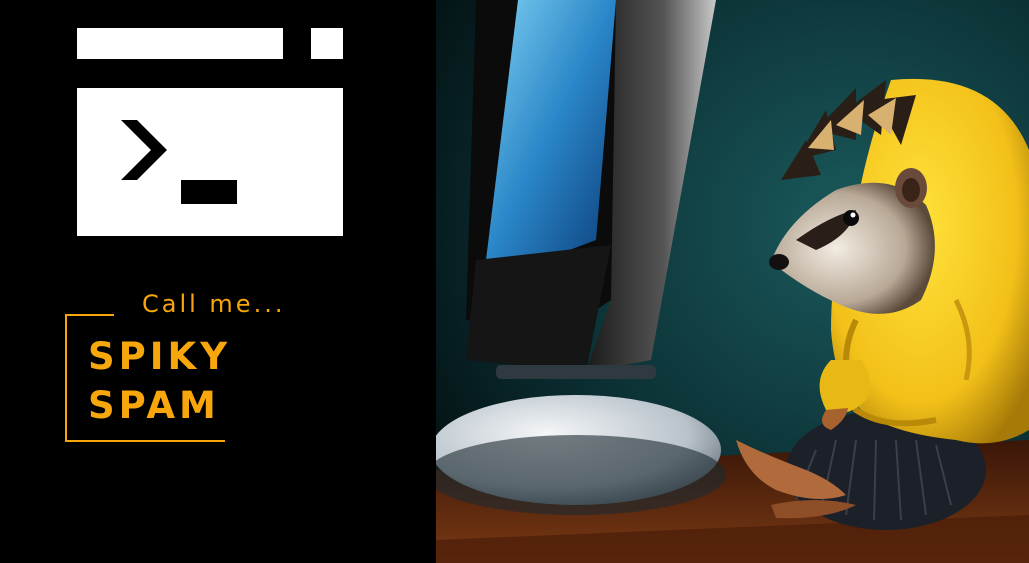 The width and height of the screenshot is (1029, 563). What do you see at coordinates (210, 132) in the screenshot?
I see `terminal-window-icon` at bounding box center [210, 132].